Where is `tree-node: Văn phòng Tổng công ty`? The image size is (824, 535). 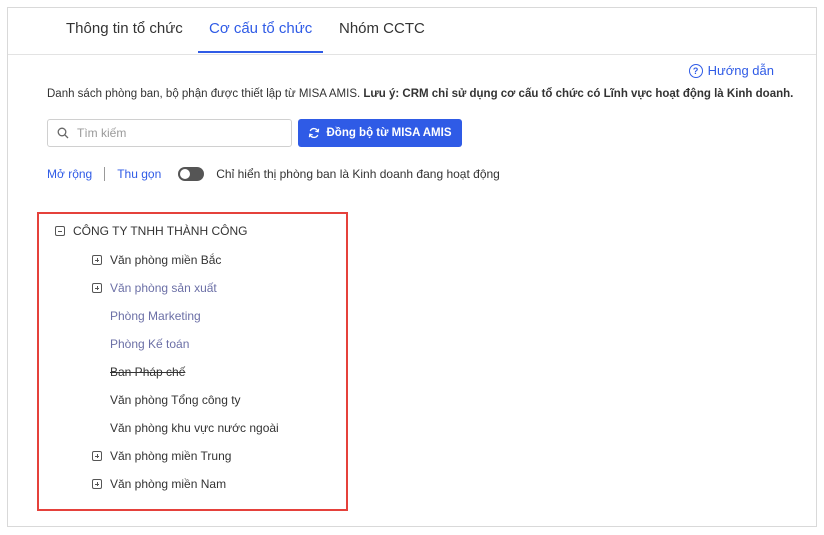
tree-node: Văn phòng Tổng công ty is located at coordinates (175, 400).